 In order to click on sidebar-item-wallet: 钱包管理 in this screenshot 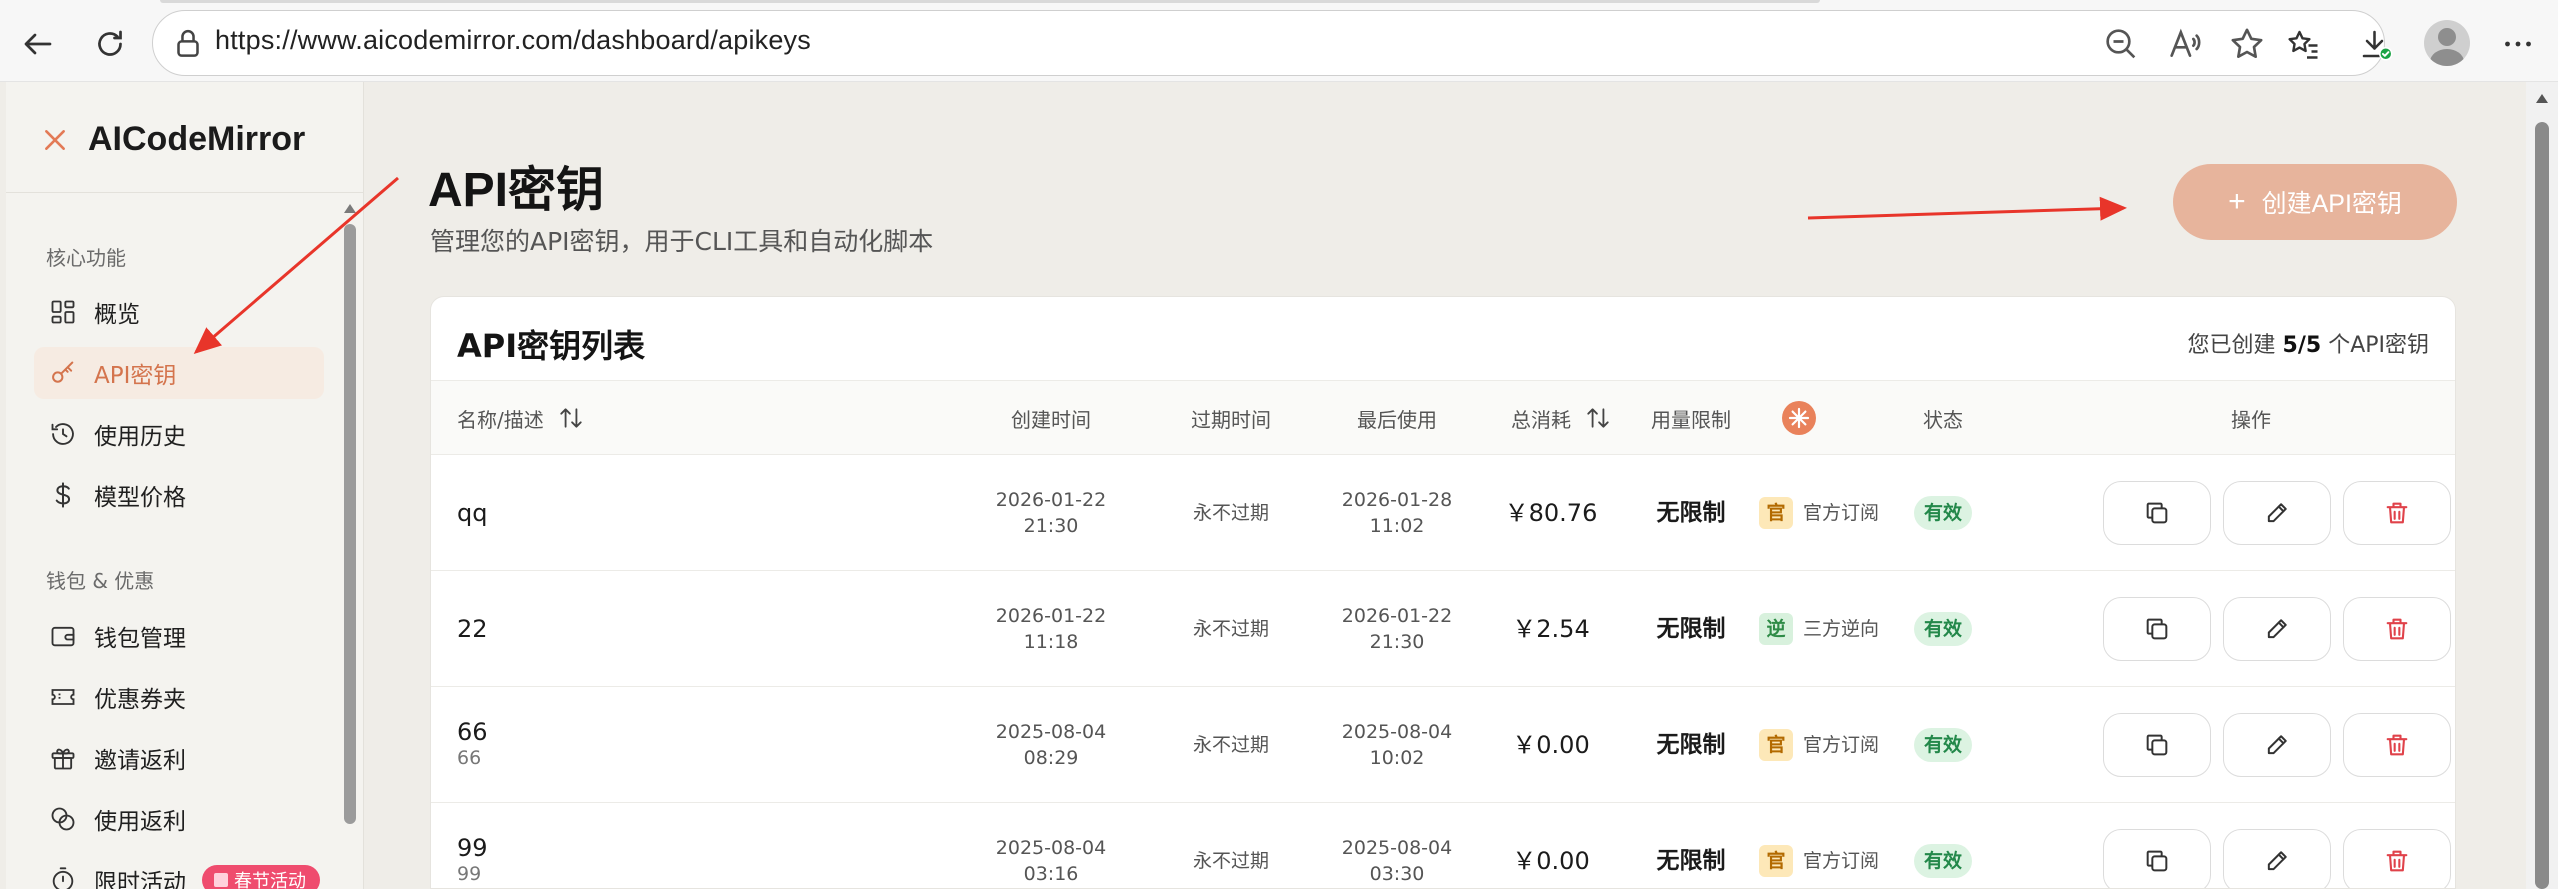, I will do `click(179, 636)`.